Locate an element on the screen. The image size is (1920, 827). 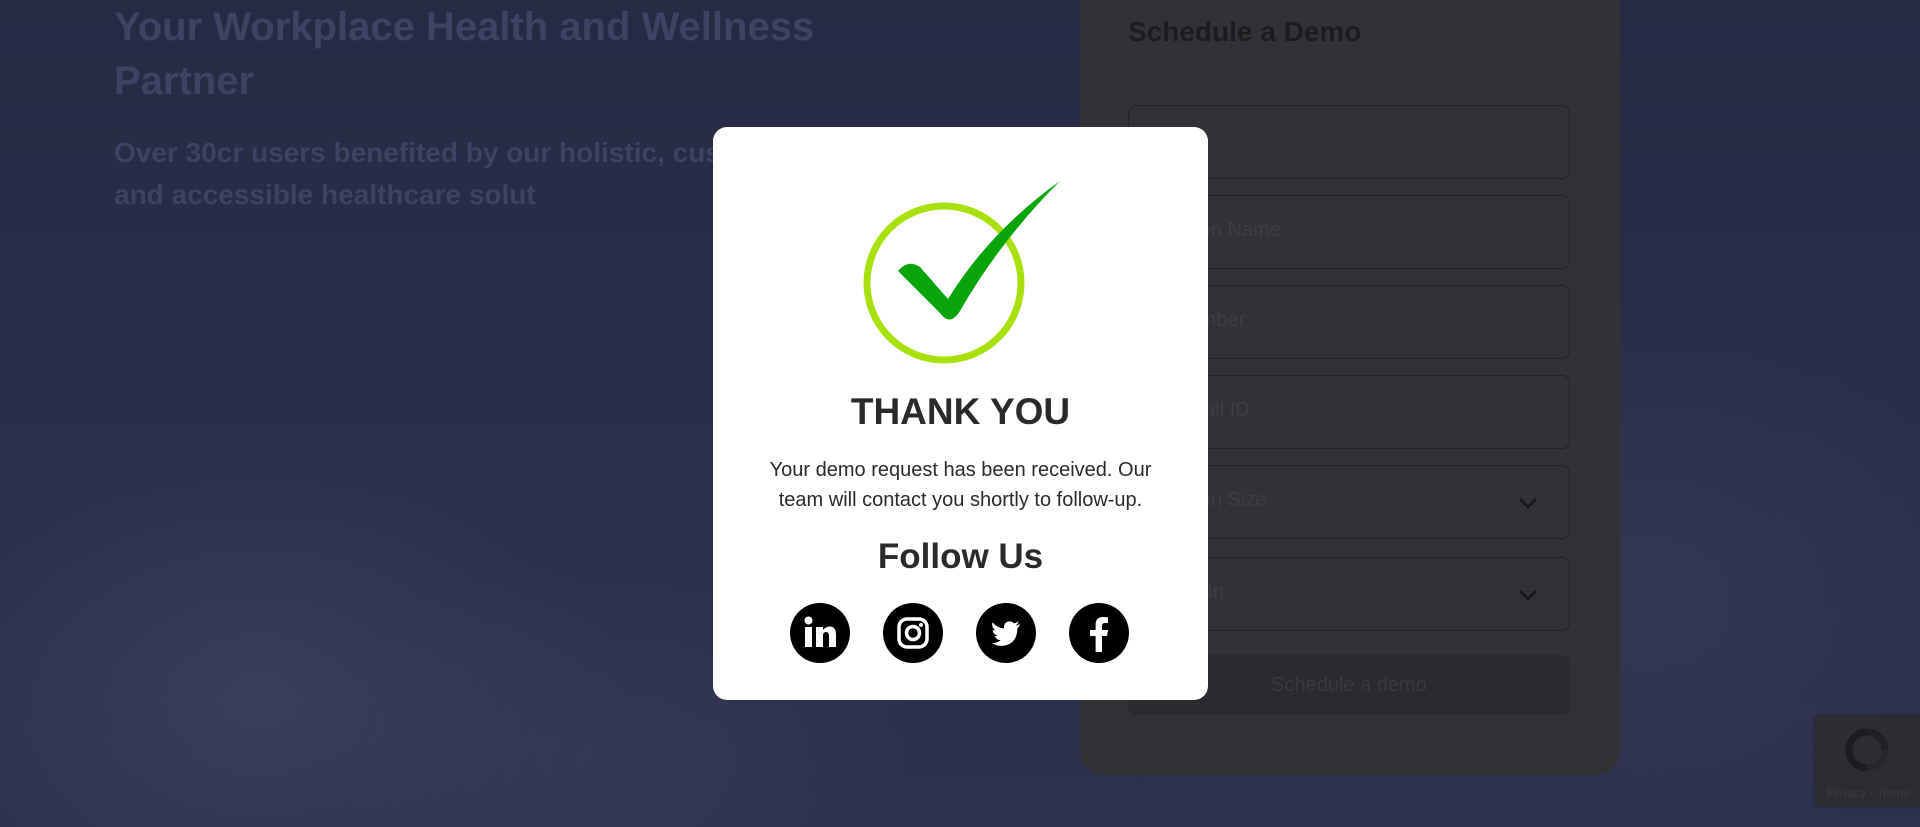
follow-us-heading: Follow Us is located at coordinates (960, 556).